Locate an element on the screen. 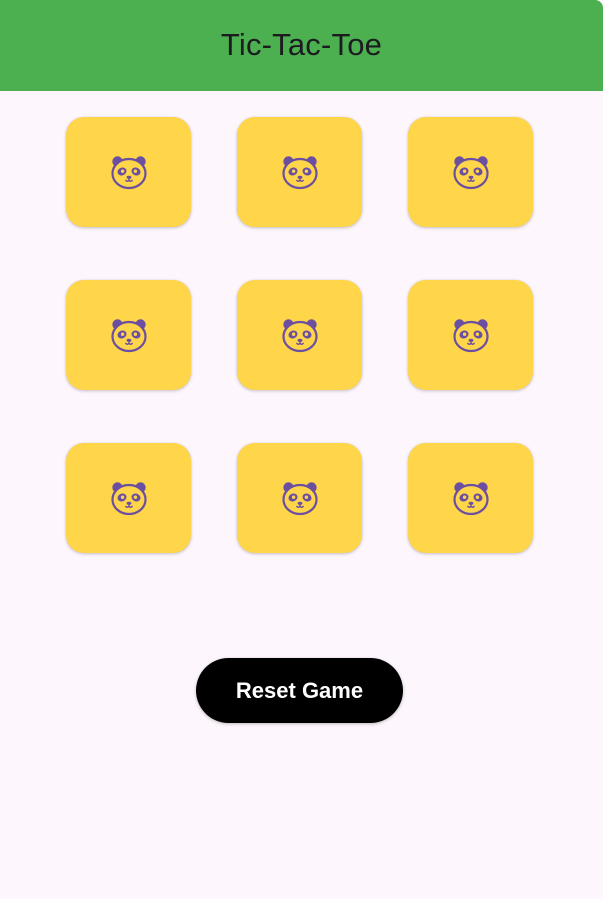 The image size is (603, 899). app-title: Tic-Tac-Toe is located at coordinates (301, 44).